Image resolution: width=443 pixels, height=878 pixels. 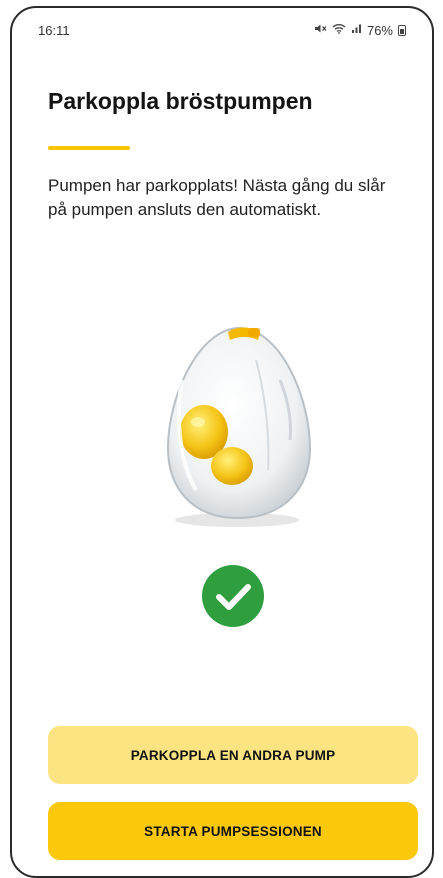 What do you see at coordinates (89, 148) in the screenshot?
I see `title-accent-bar` at bounding box center [89, 148].